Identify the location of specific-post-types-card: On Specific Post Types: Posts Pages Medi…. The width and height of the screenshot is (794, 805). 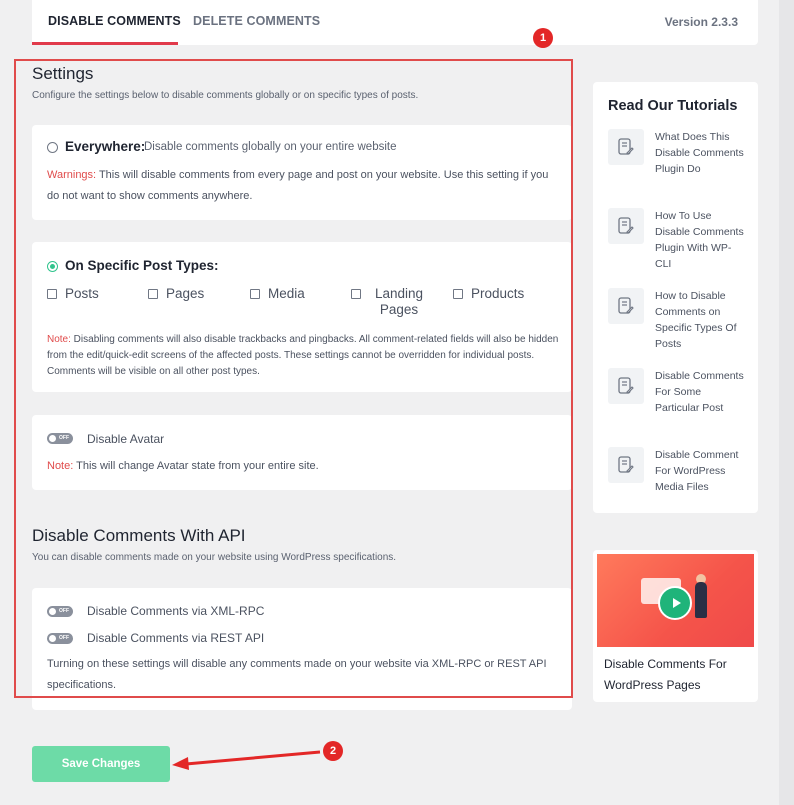
(302, 317).